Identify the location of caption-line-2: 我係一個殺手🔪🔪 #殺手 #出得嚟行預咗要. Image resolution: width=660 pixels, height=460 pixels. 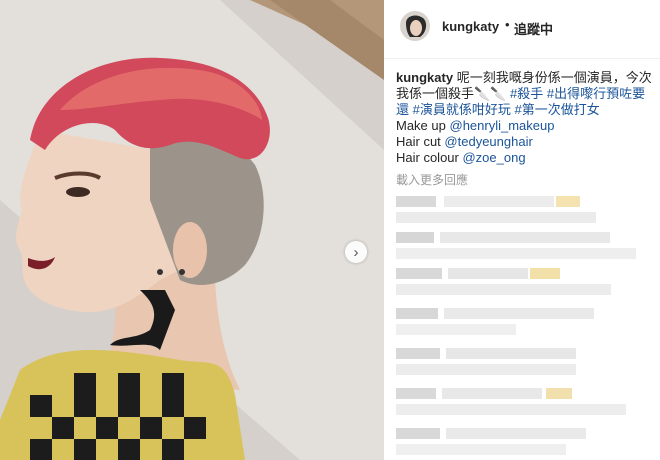
(525, 94).